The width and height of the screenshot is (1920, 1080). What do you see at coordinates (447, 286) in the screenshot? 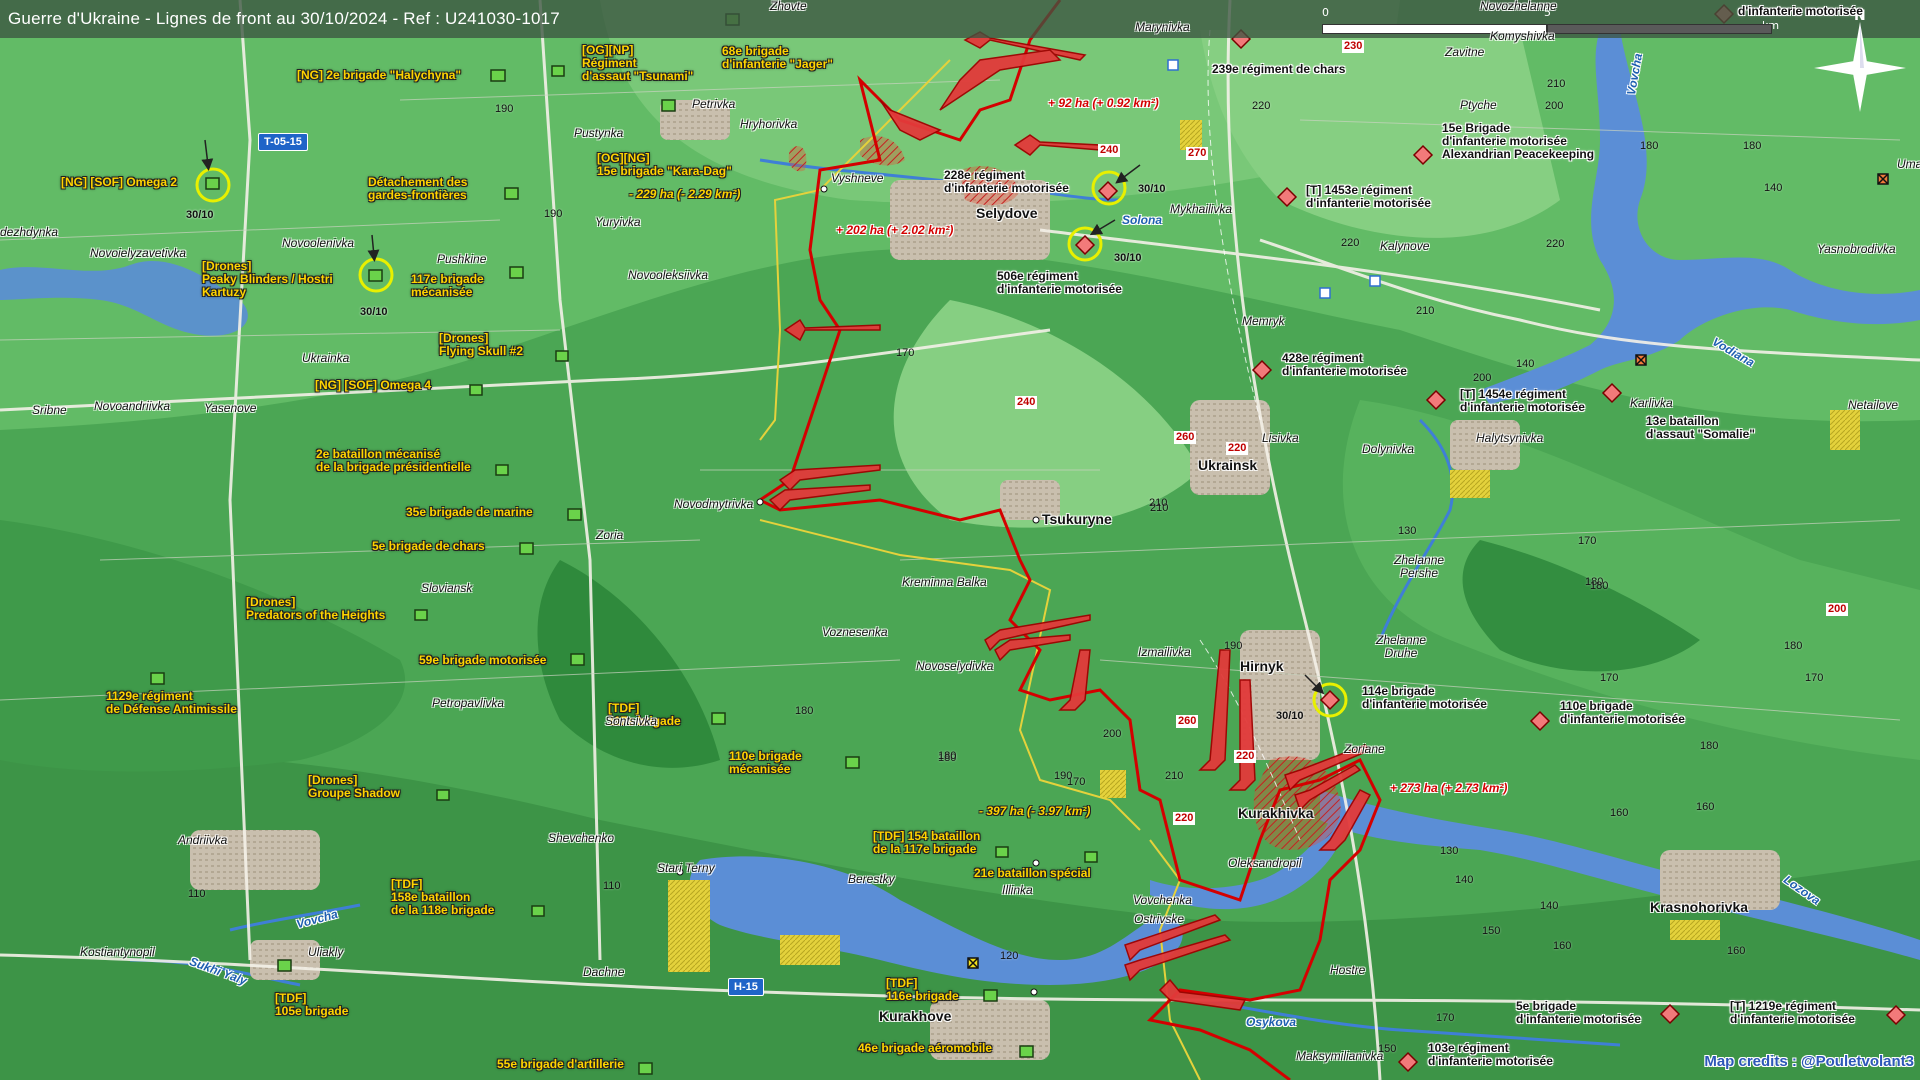
I see `ukr-unit-label: 117e brigade mécanisée` at bounding box center [447, 286].